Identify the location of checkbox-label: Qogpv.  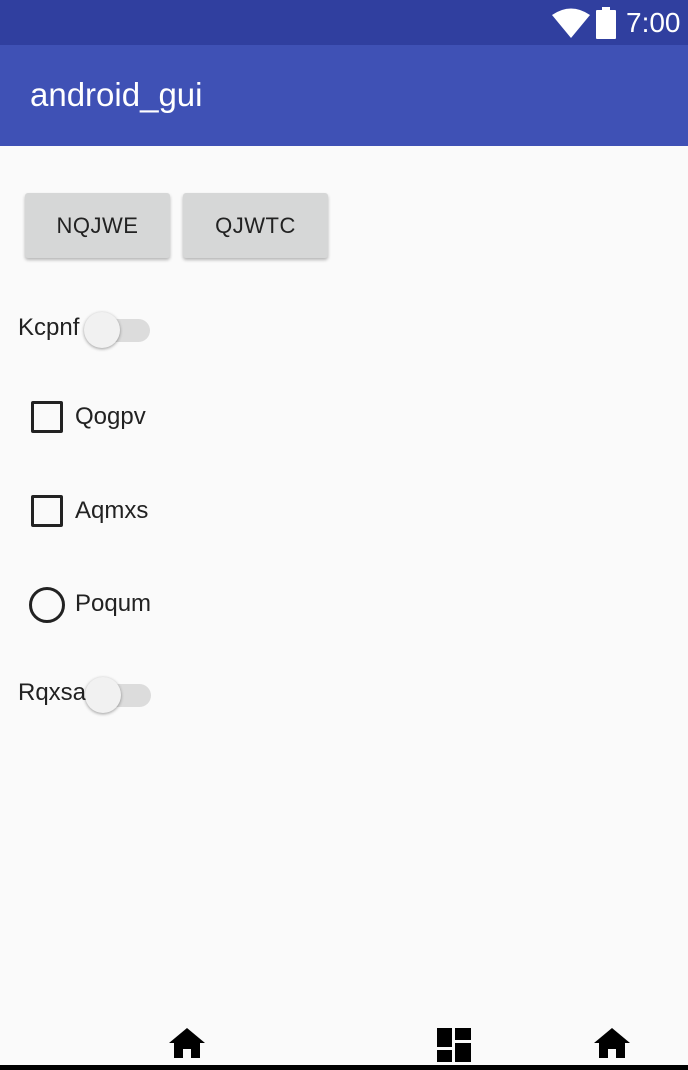
(110, 416).